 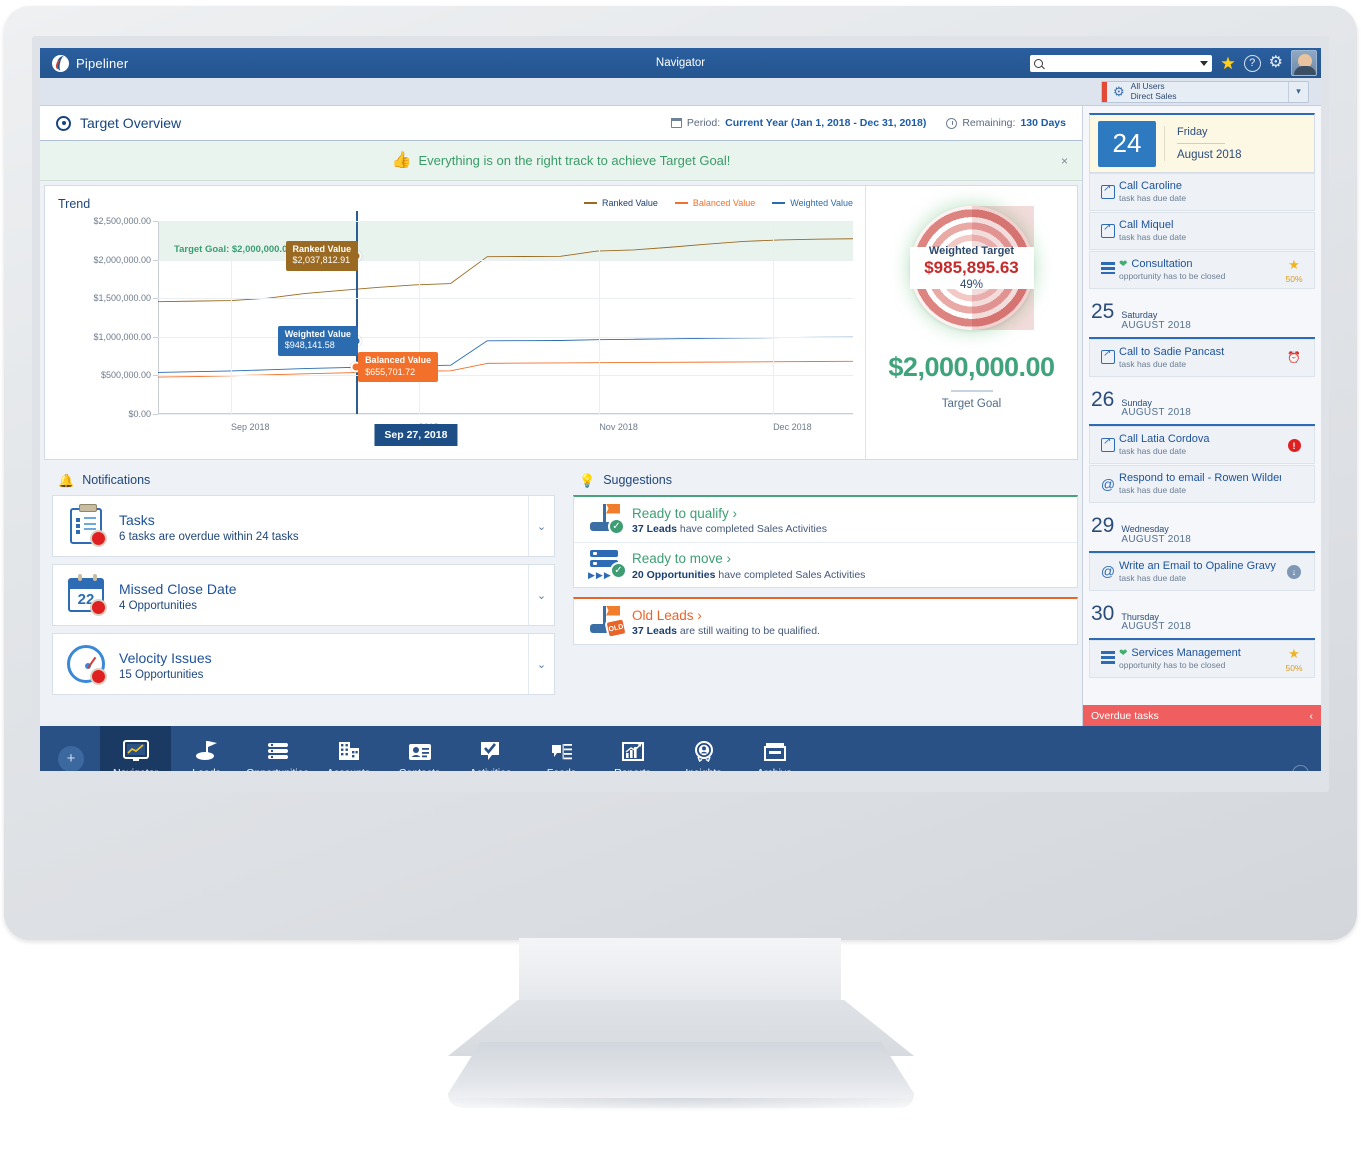 I want to click on notification-icon: 22, so click(x=86, y=595).